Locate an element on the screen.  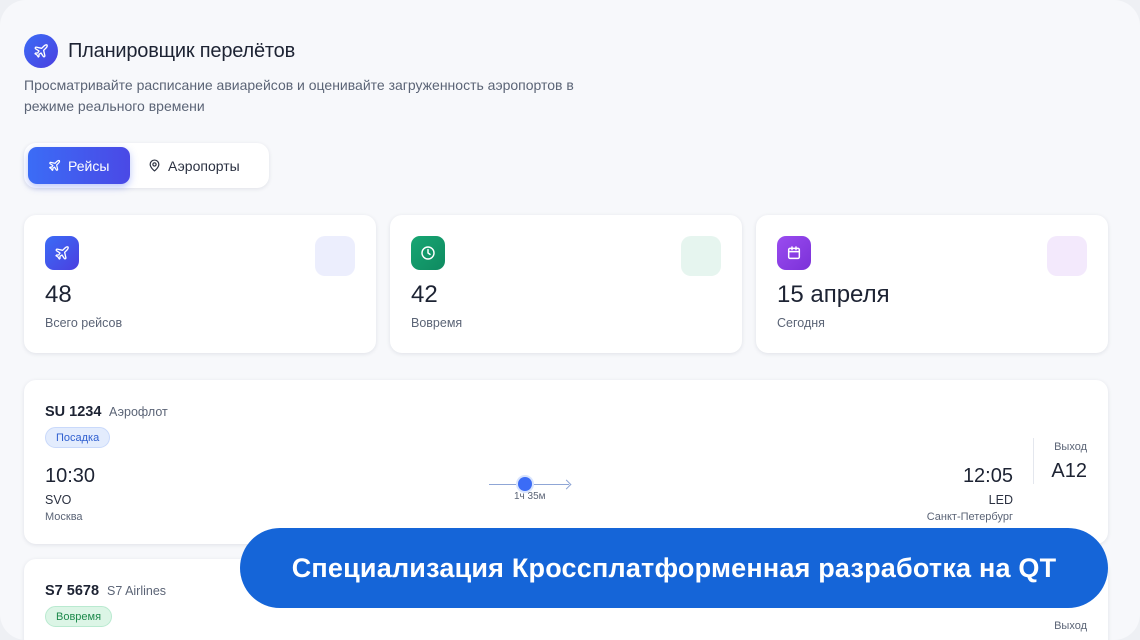
status-badge: Посадка is located at coordinates (78, 437).